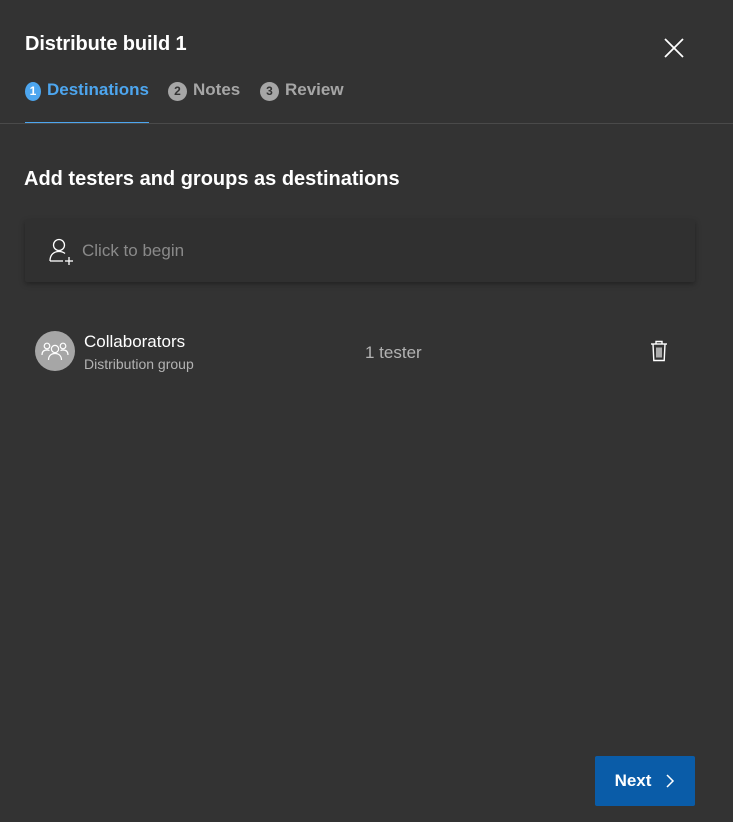  I want to click on step-label: Destinations, so click(97, 89).